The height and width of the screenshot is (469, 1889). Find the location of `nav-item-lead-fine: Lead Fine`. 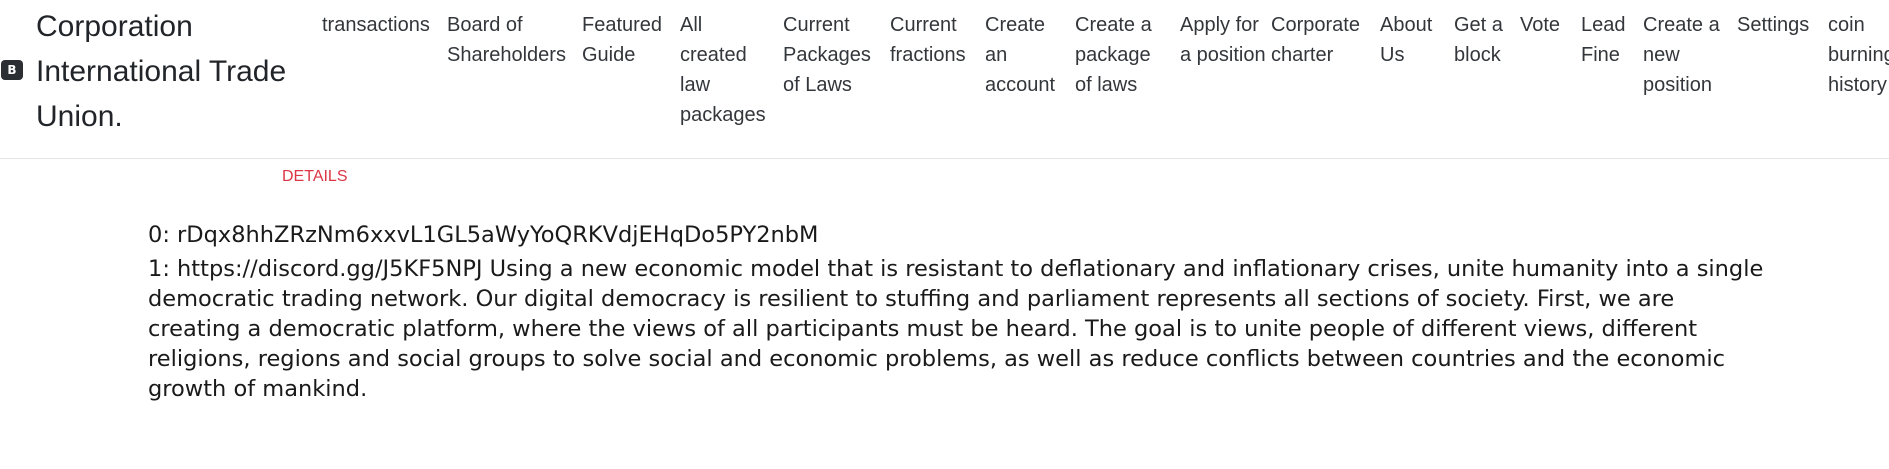

nav-item-lead-fine: Lead Fine is located at coordinates (1609, 40).